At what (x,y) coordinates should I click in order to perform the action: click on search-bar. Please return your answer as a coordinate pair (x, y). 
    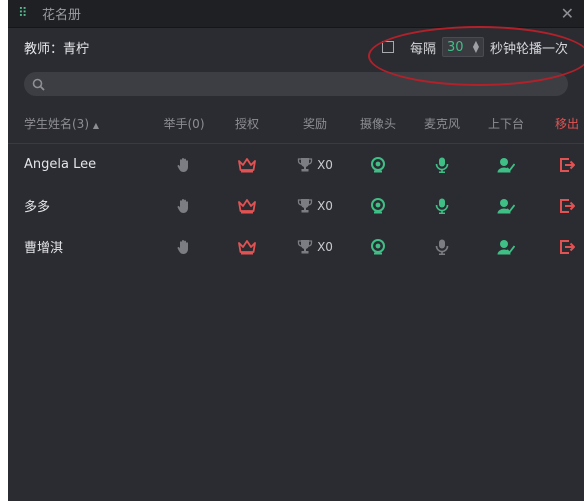
    Looking at the image, I should click on (296, 84).